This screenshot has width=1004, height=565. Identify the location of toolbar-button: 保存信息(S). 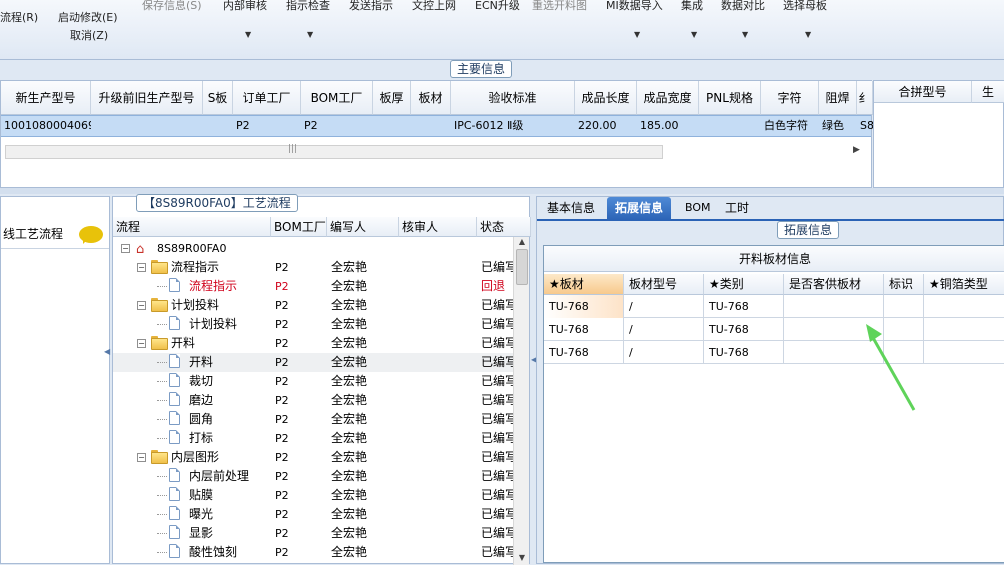
(172, 6).